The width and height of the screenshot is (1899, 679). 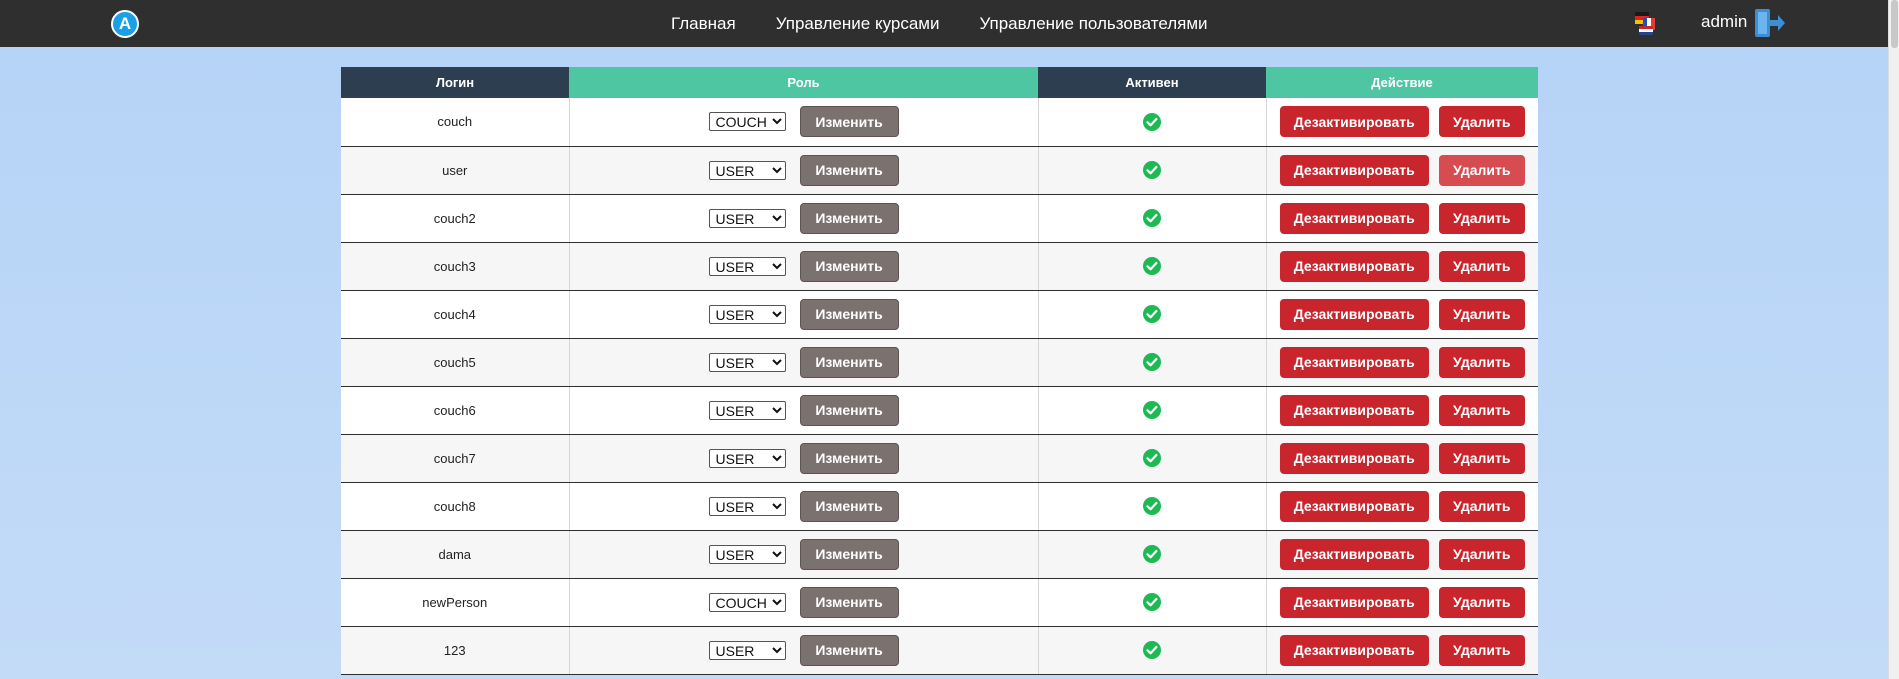 I want to click on login-cell: dama, so click(x=455, y=554).